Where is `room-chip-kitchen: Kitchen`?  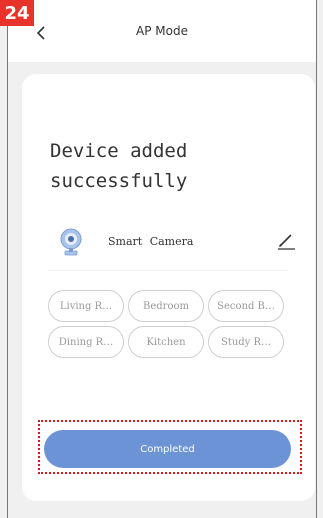 room-chip-kitchen: Kitchen is located at coordinates (166, 342).